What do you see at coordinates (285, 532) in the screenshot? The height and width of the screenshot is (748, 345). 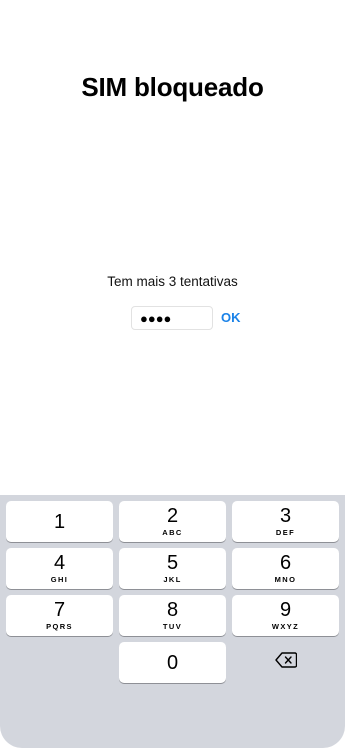 I see `key-letters: DEF` at bounding box center [285, 532].